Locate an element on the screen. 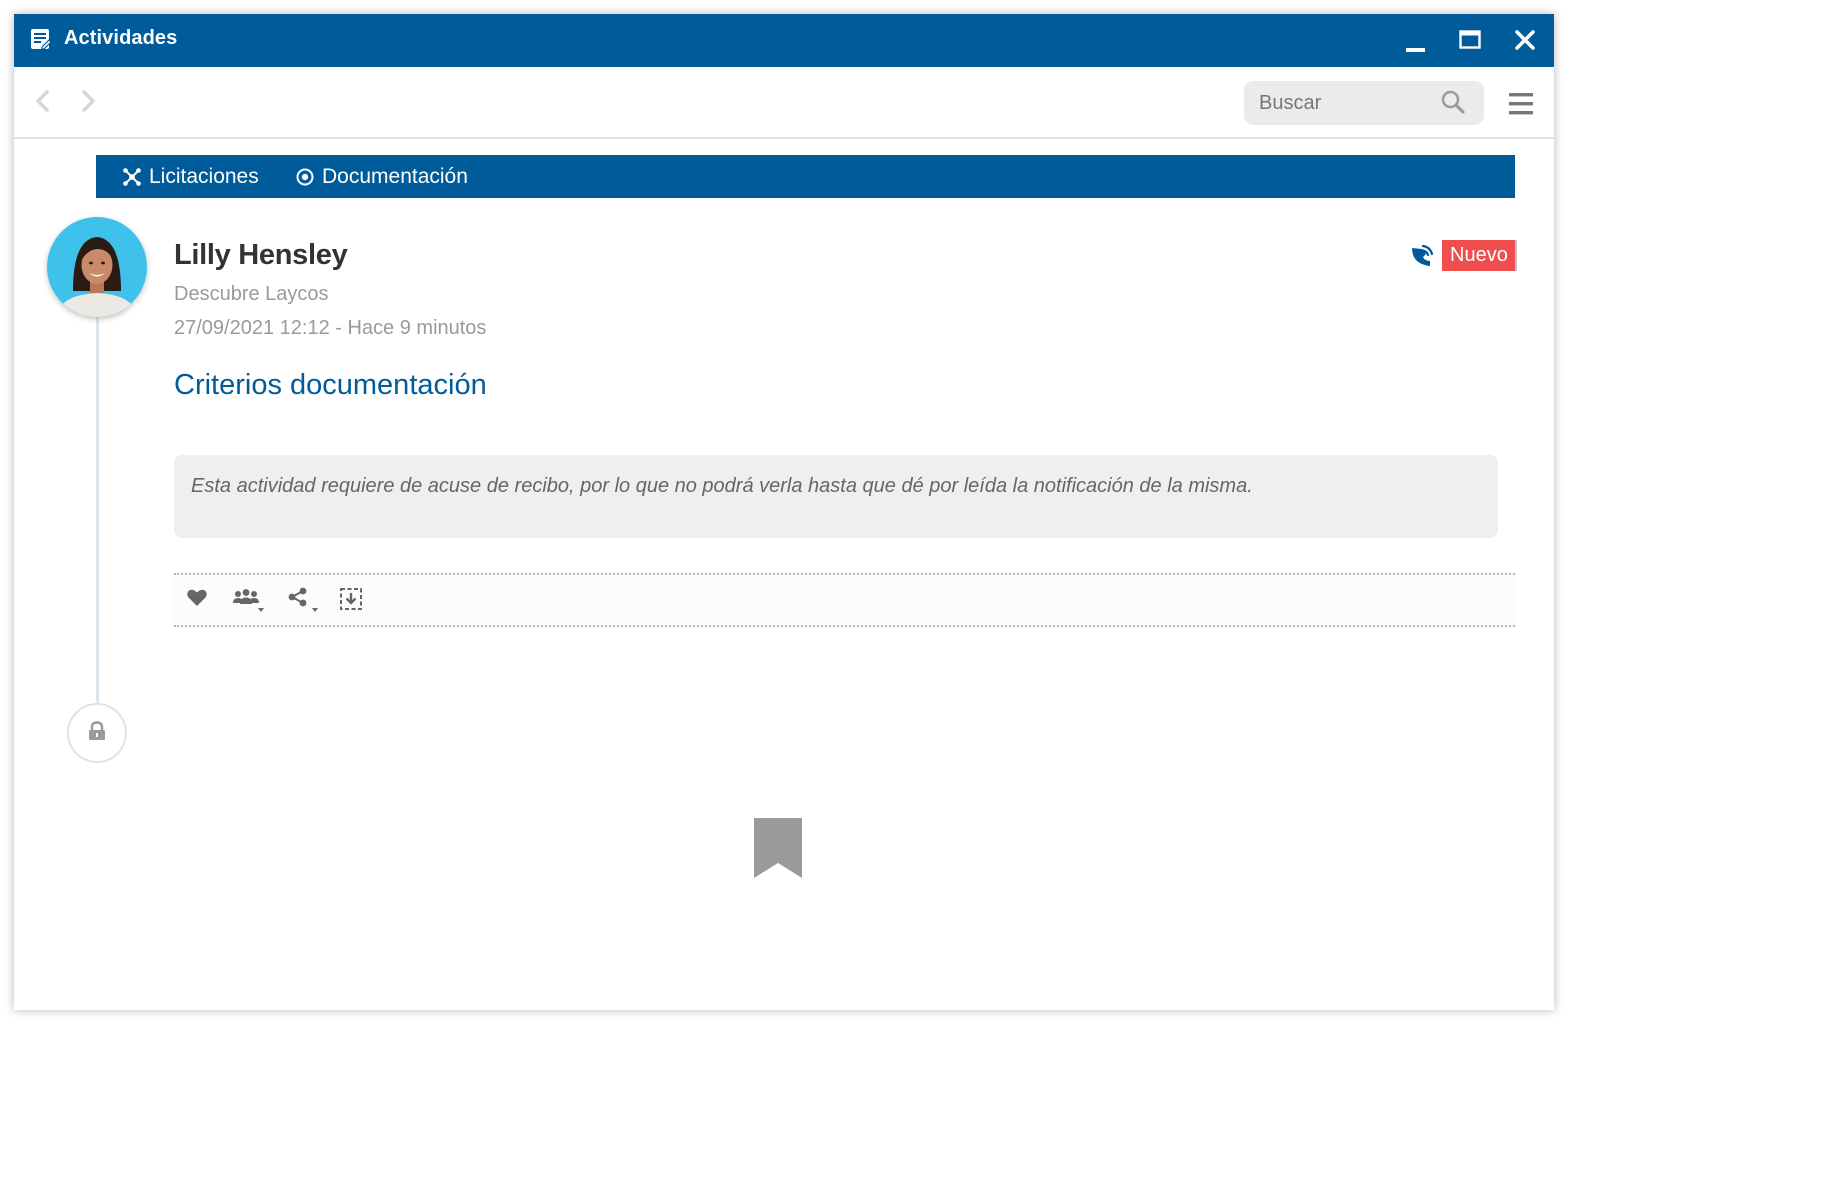 The image size is (1828, 1195). forward-arrow-icon is located at coordinates (88, 101).